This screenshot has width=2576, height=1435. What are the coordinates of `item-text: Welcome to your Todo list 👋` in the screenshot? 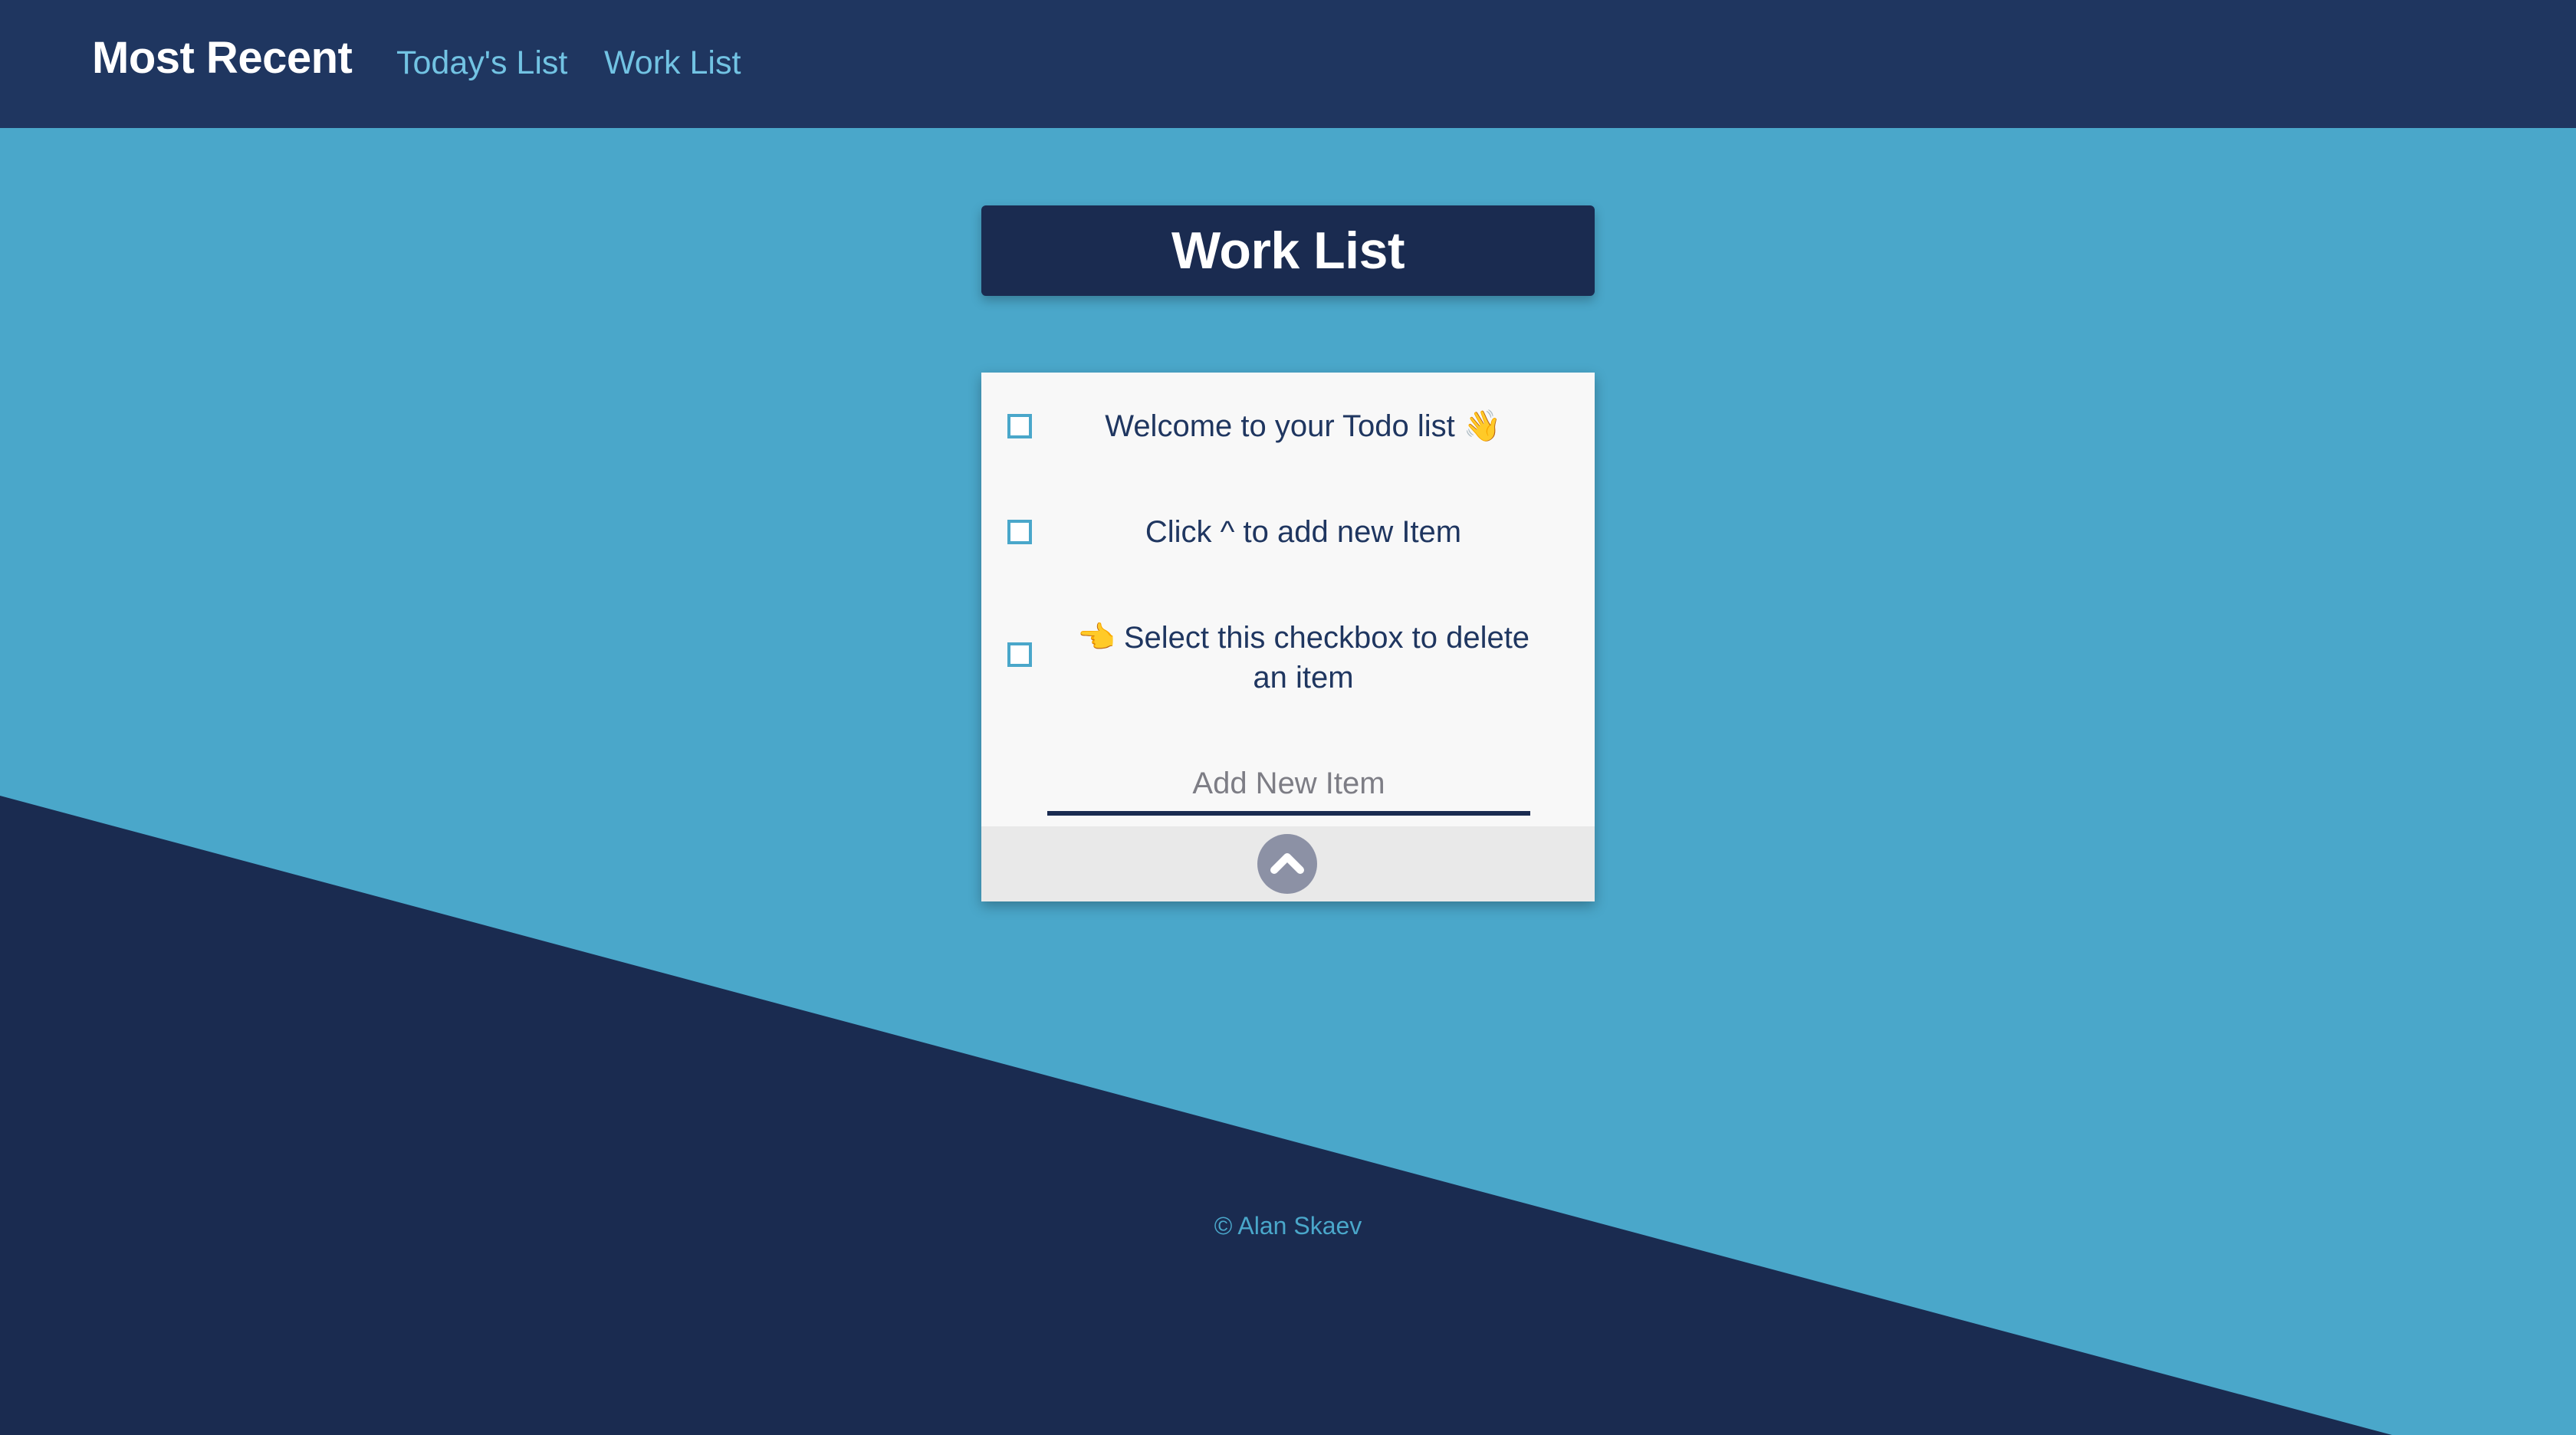 It's located at (1303, 426).